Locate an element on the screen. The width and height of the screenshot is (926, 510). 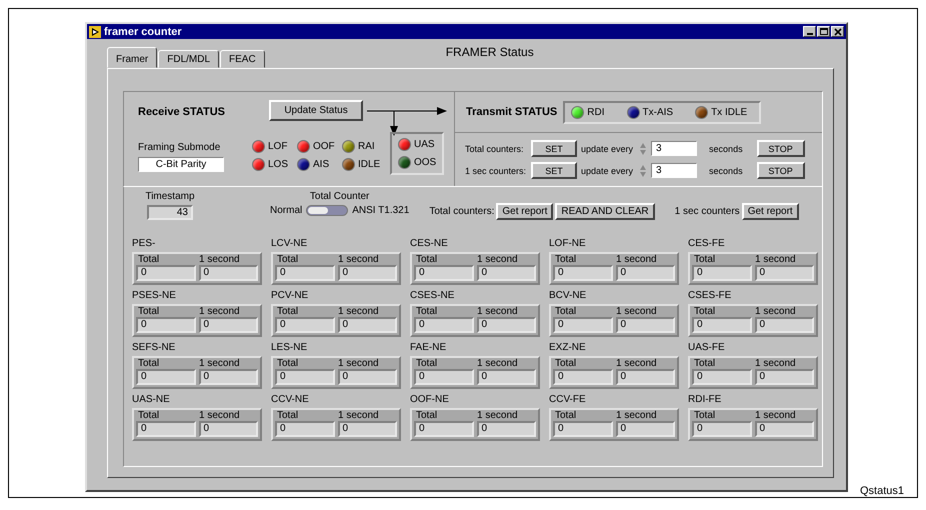
lamp-label: LOF is located at coordinates (278, 146).